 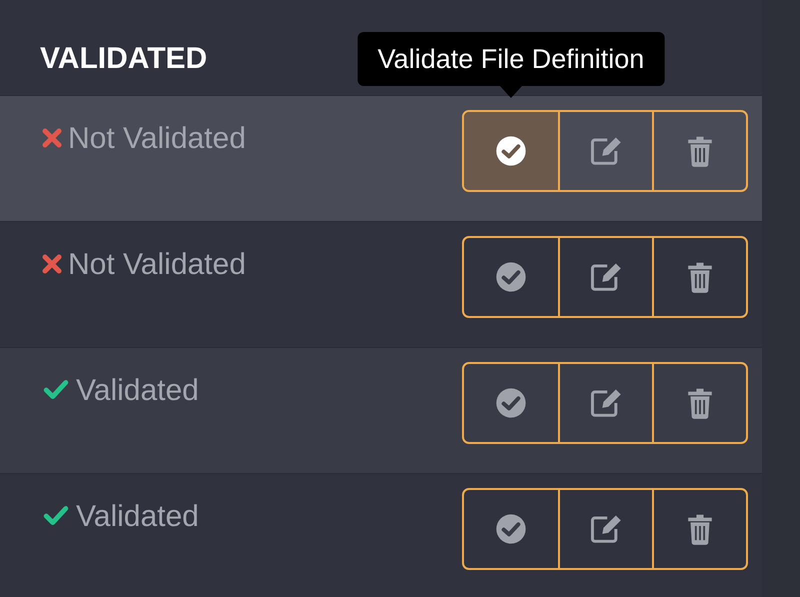 What do you see at coordinates (511, 92) in the screenshot?
I see `tooltip-arrow` at bounding box center [511, 92].